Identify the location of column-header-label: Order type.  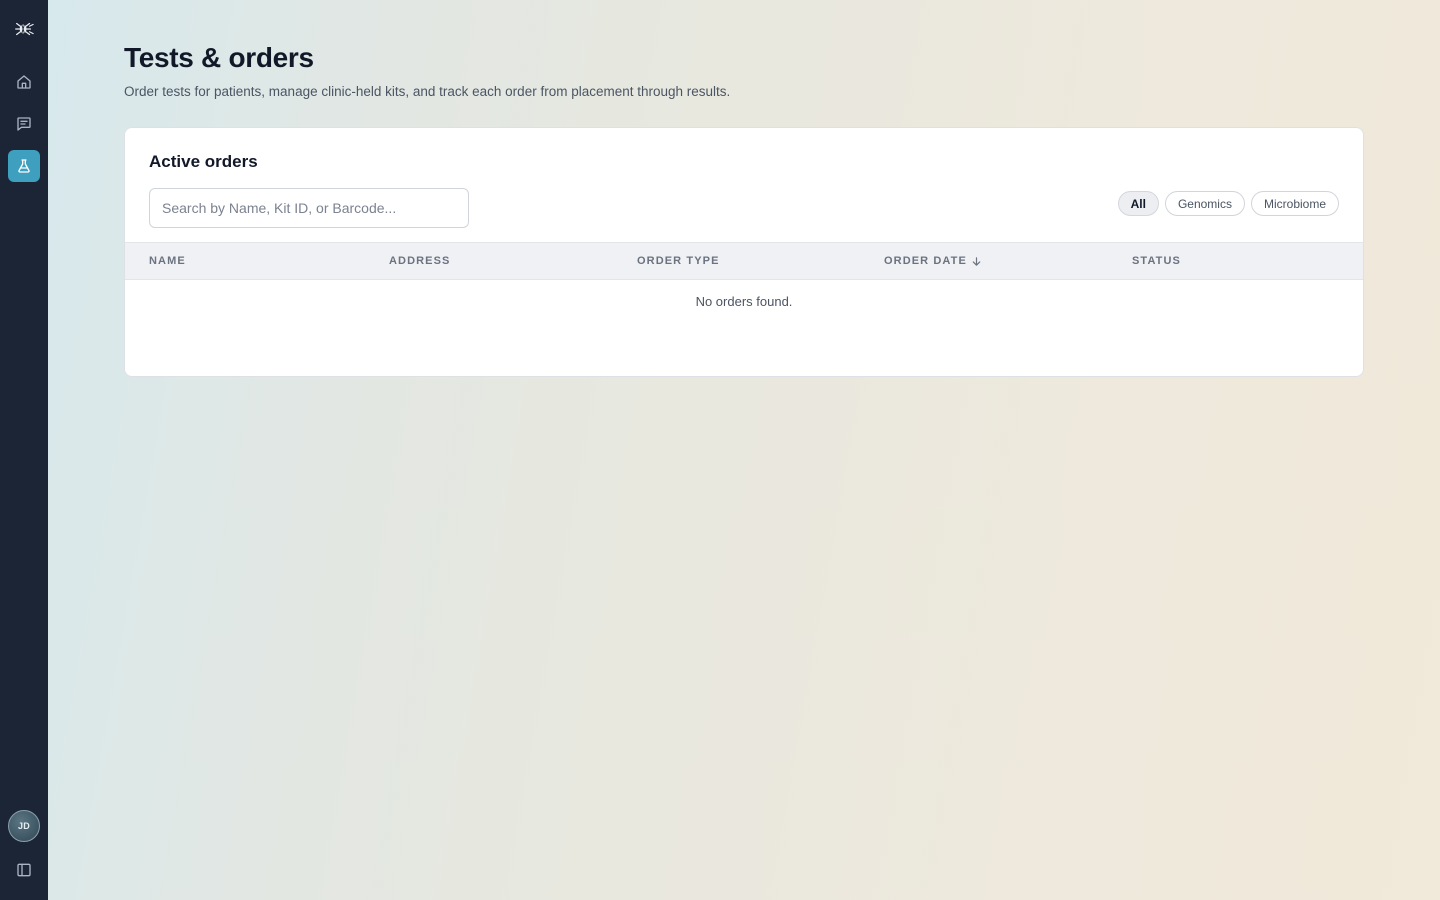
(678, 261).